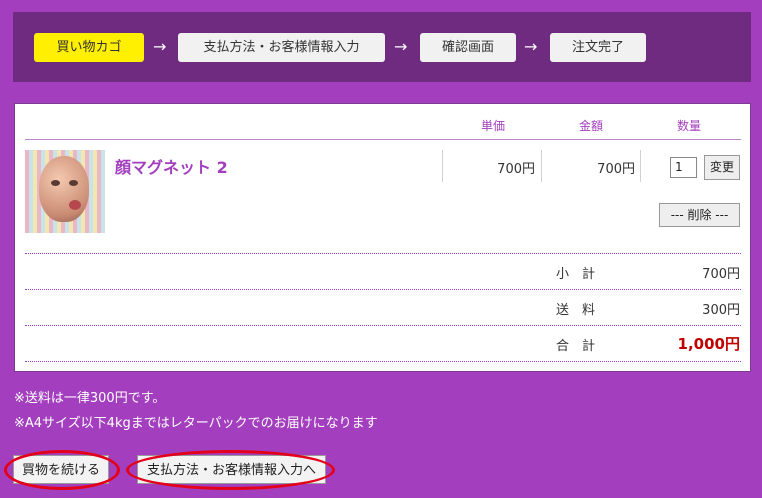  What do you see at coordinates (576, 310) in the screenshot?
I see `shipping-label: 送 料` at bounding box center [576, 310].